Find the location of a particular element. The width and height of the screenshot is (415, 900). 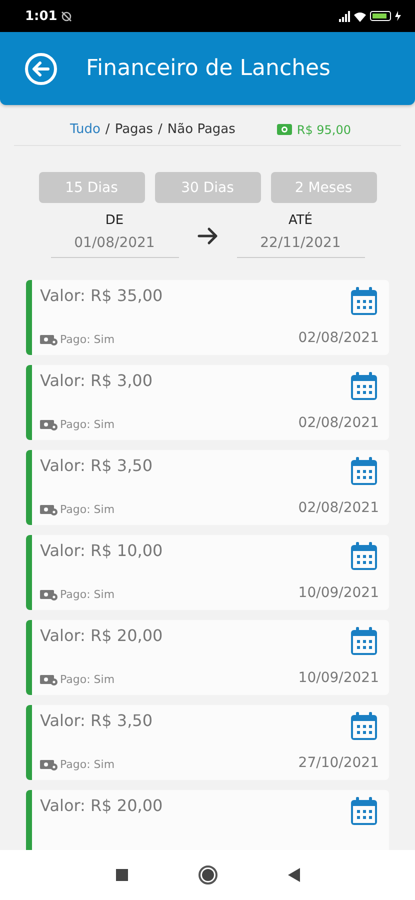

home-button is located at coordinates (208, 875).